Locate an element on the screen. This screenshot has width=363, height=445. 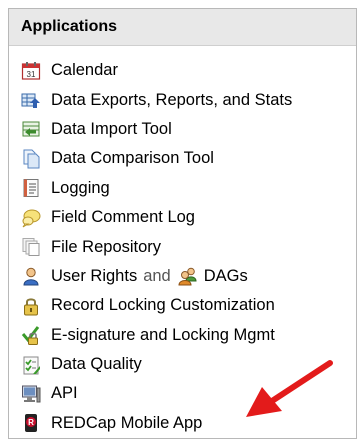
app-item-file-repository: File Repository is located at coordinates (188, 246).